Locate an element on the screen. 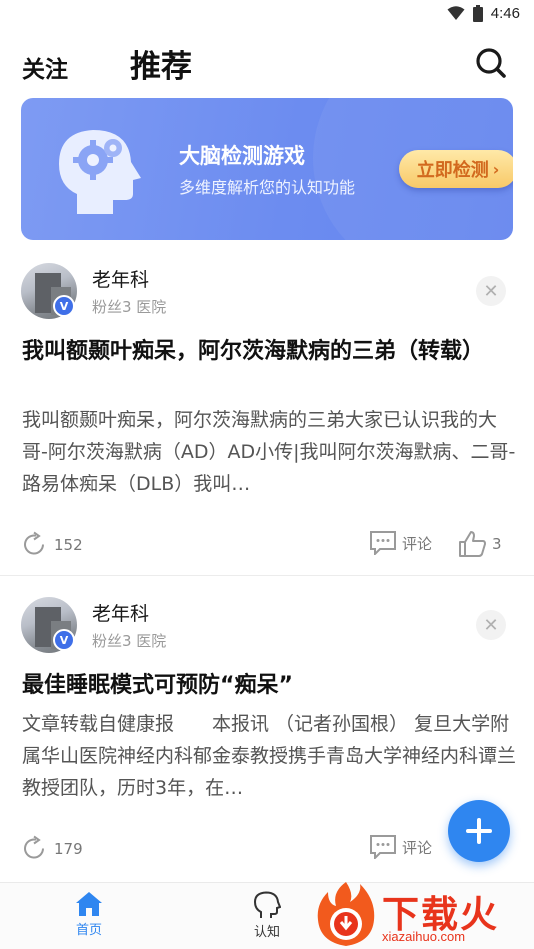 This screenshot has height=949, width=534. flame-logo-icon is located at coordinates (346, 914).